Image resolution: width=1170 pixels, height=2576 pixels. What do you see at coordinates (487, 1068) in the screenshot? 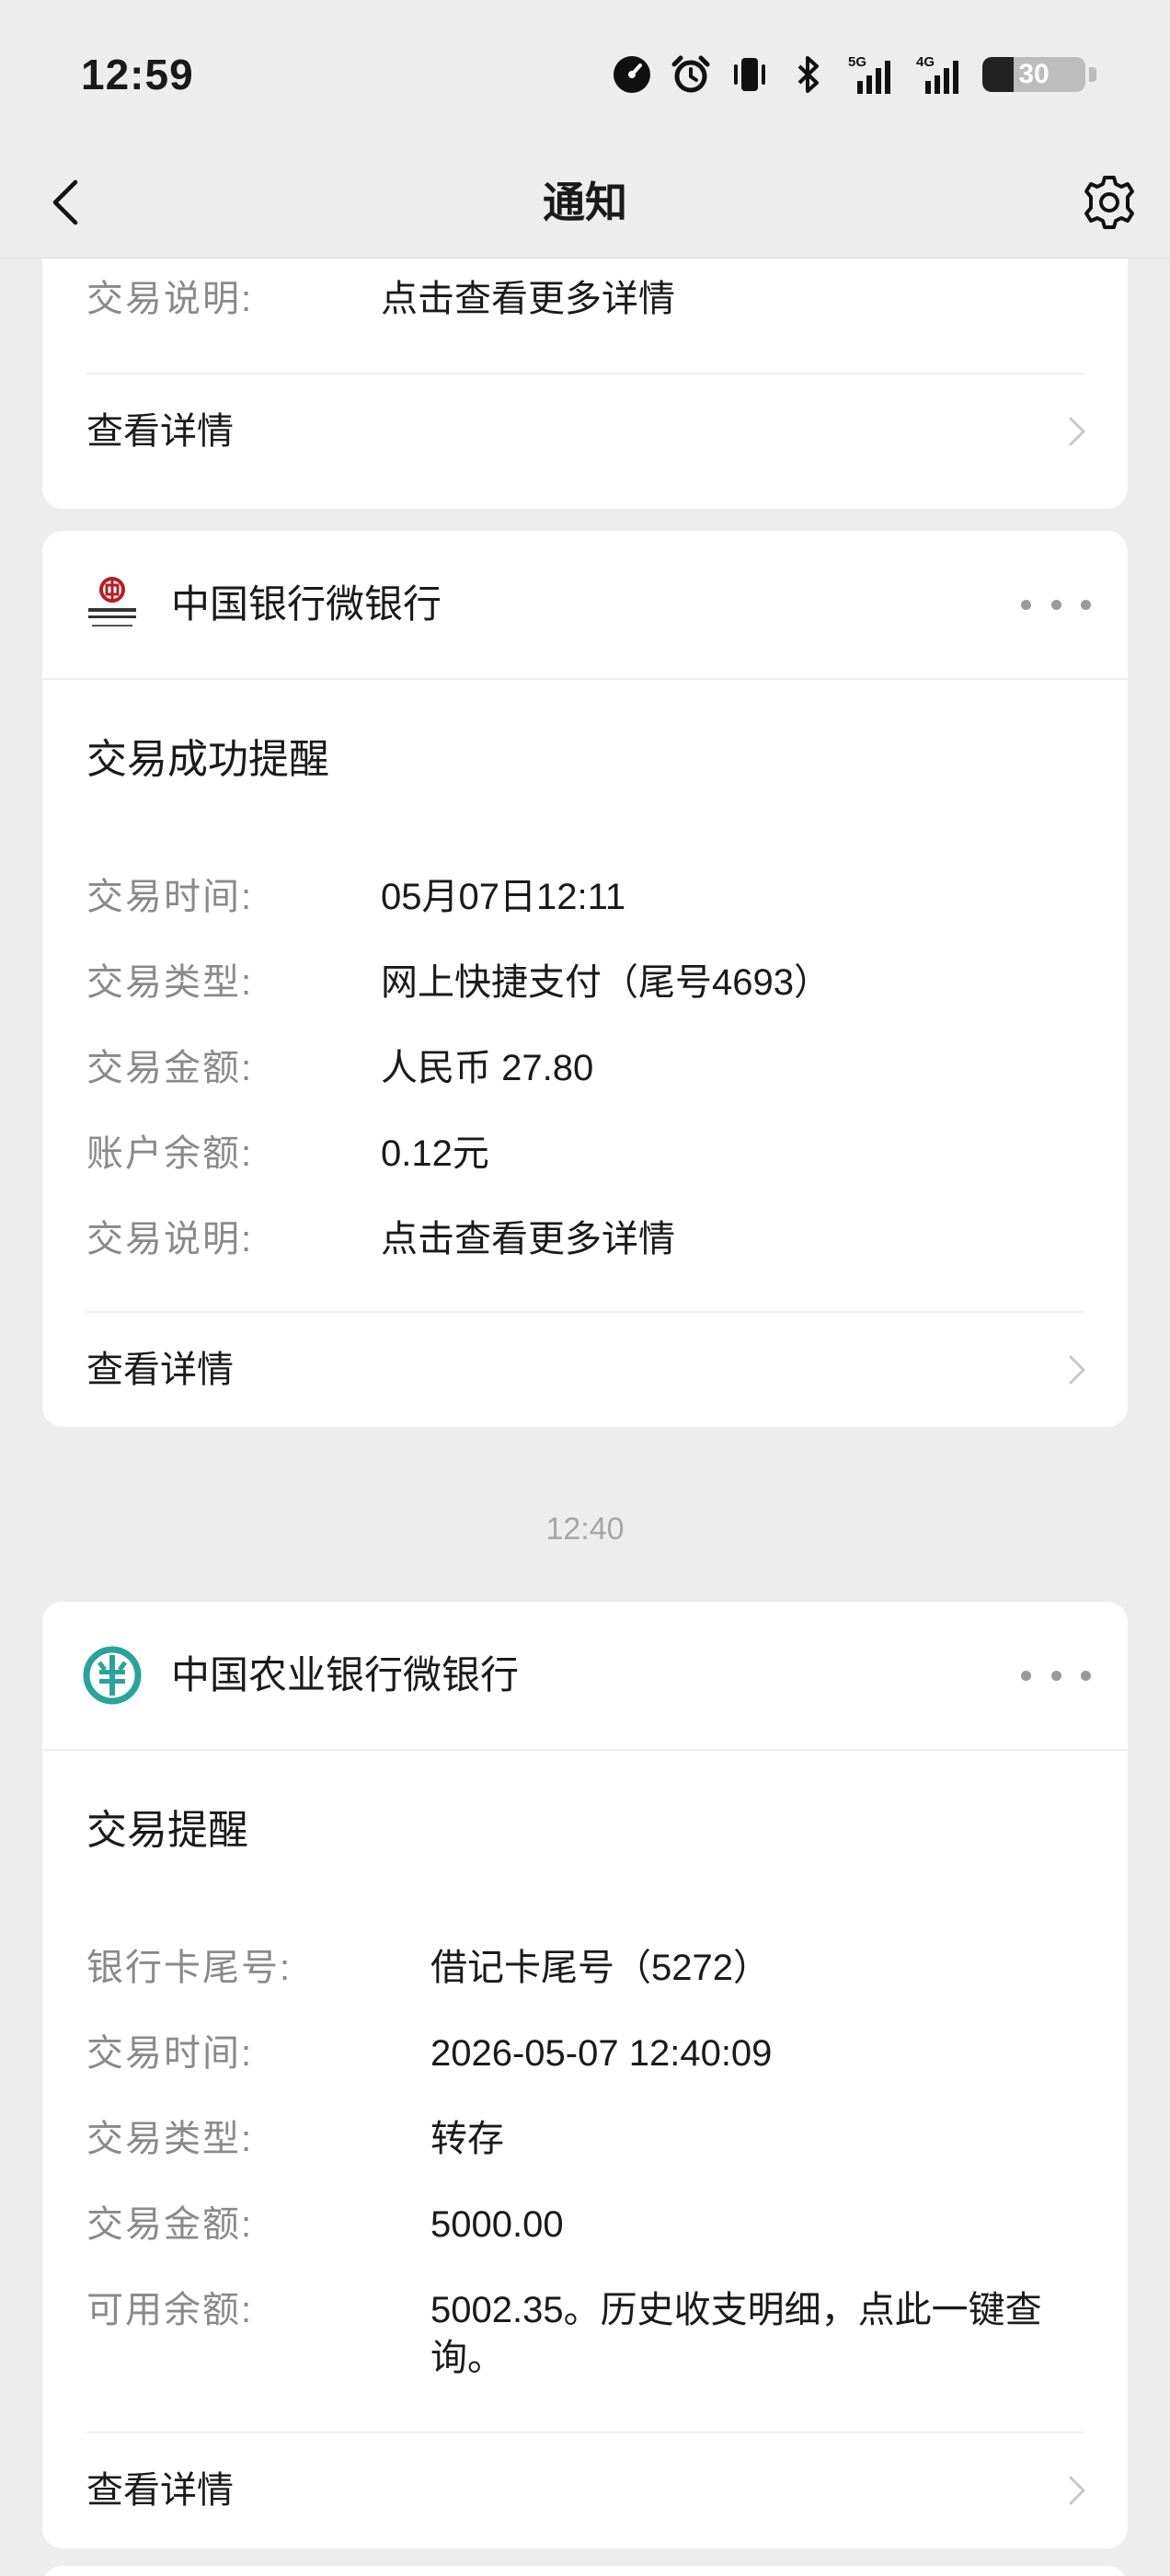
I see `row-value: 人民币 27.80` at bounding box center [487, 1068].